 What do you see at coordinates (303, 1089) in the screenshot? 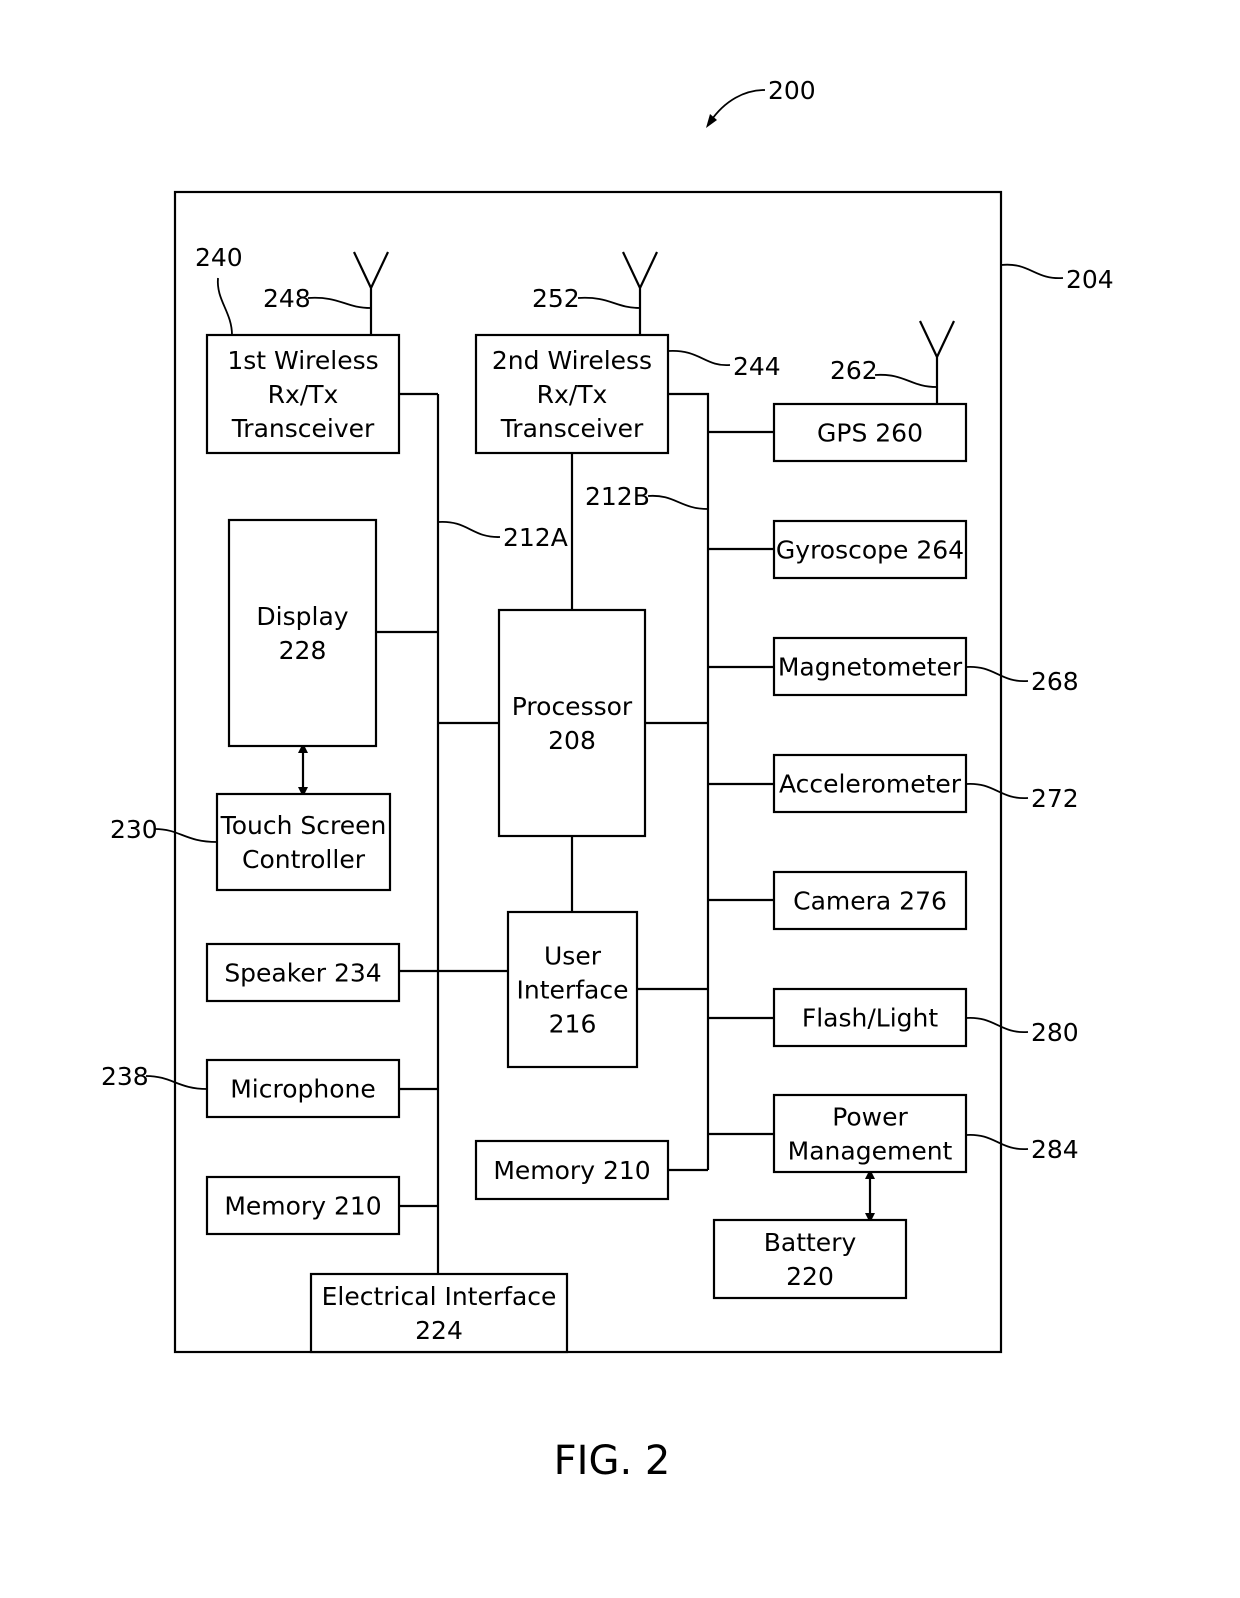
I see `block-label: Microphone` at bounding box center [303, 1089].